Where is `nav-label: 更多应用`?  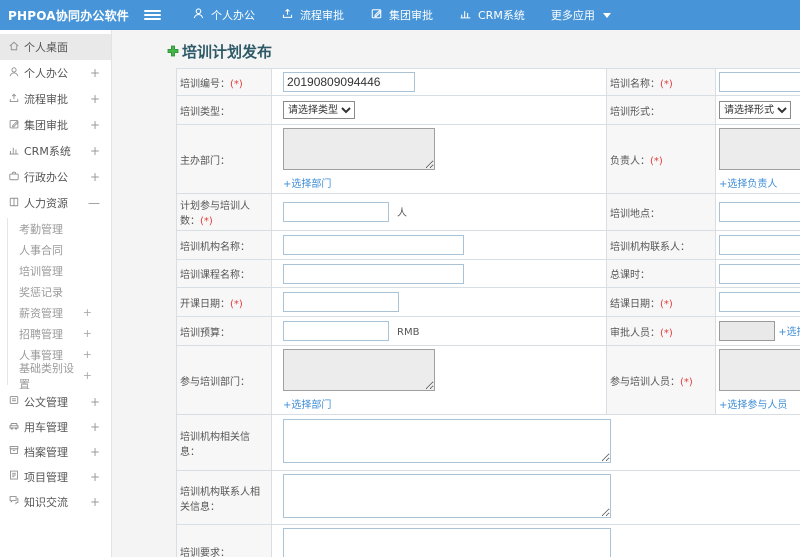 nav-label: 更多应用 is located at coordinates (572, 15).